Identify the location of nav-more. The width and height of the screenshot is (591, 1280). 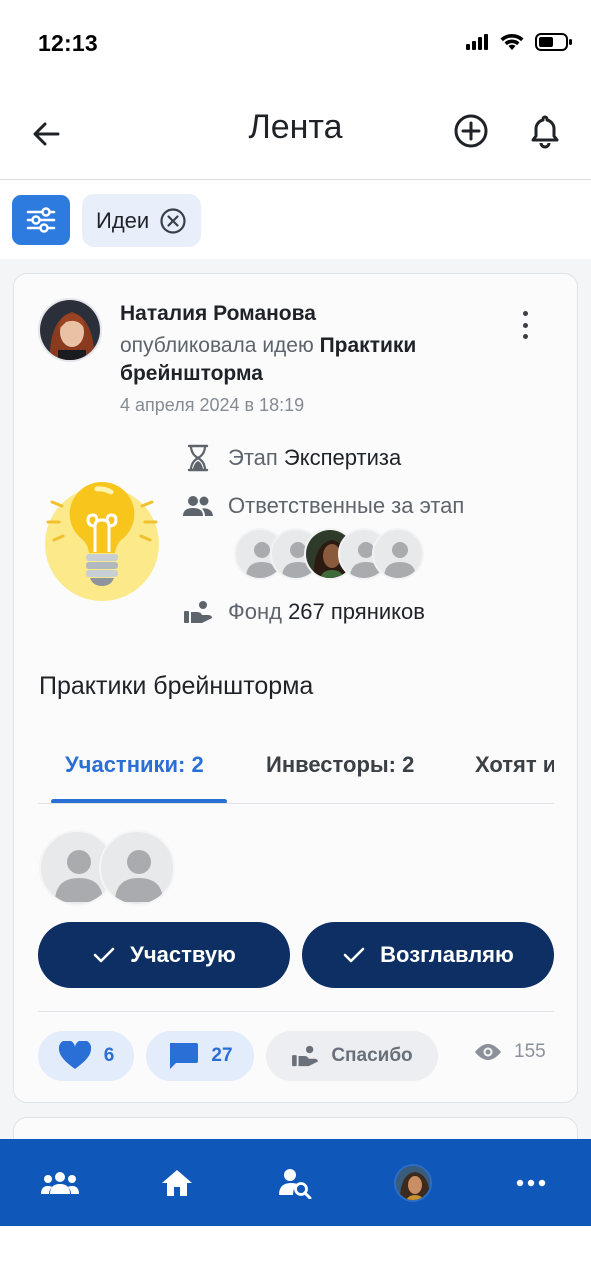
(531, 1183).